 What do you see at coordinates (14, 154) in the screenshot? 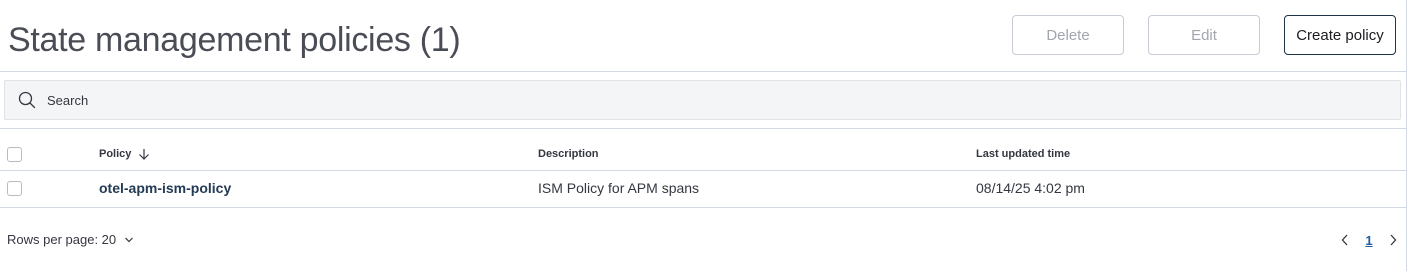
I see `select-all-checkbox` at bounding box center [14, 154].